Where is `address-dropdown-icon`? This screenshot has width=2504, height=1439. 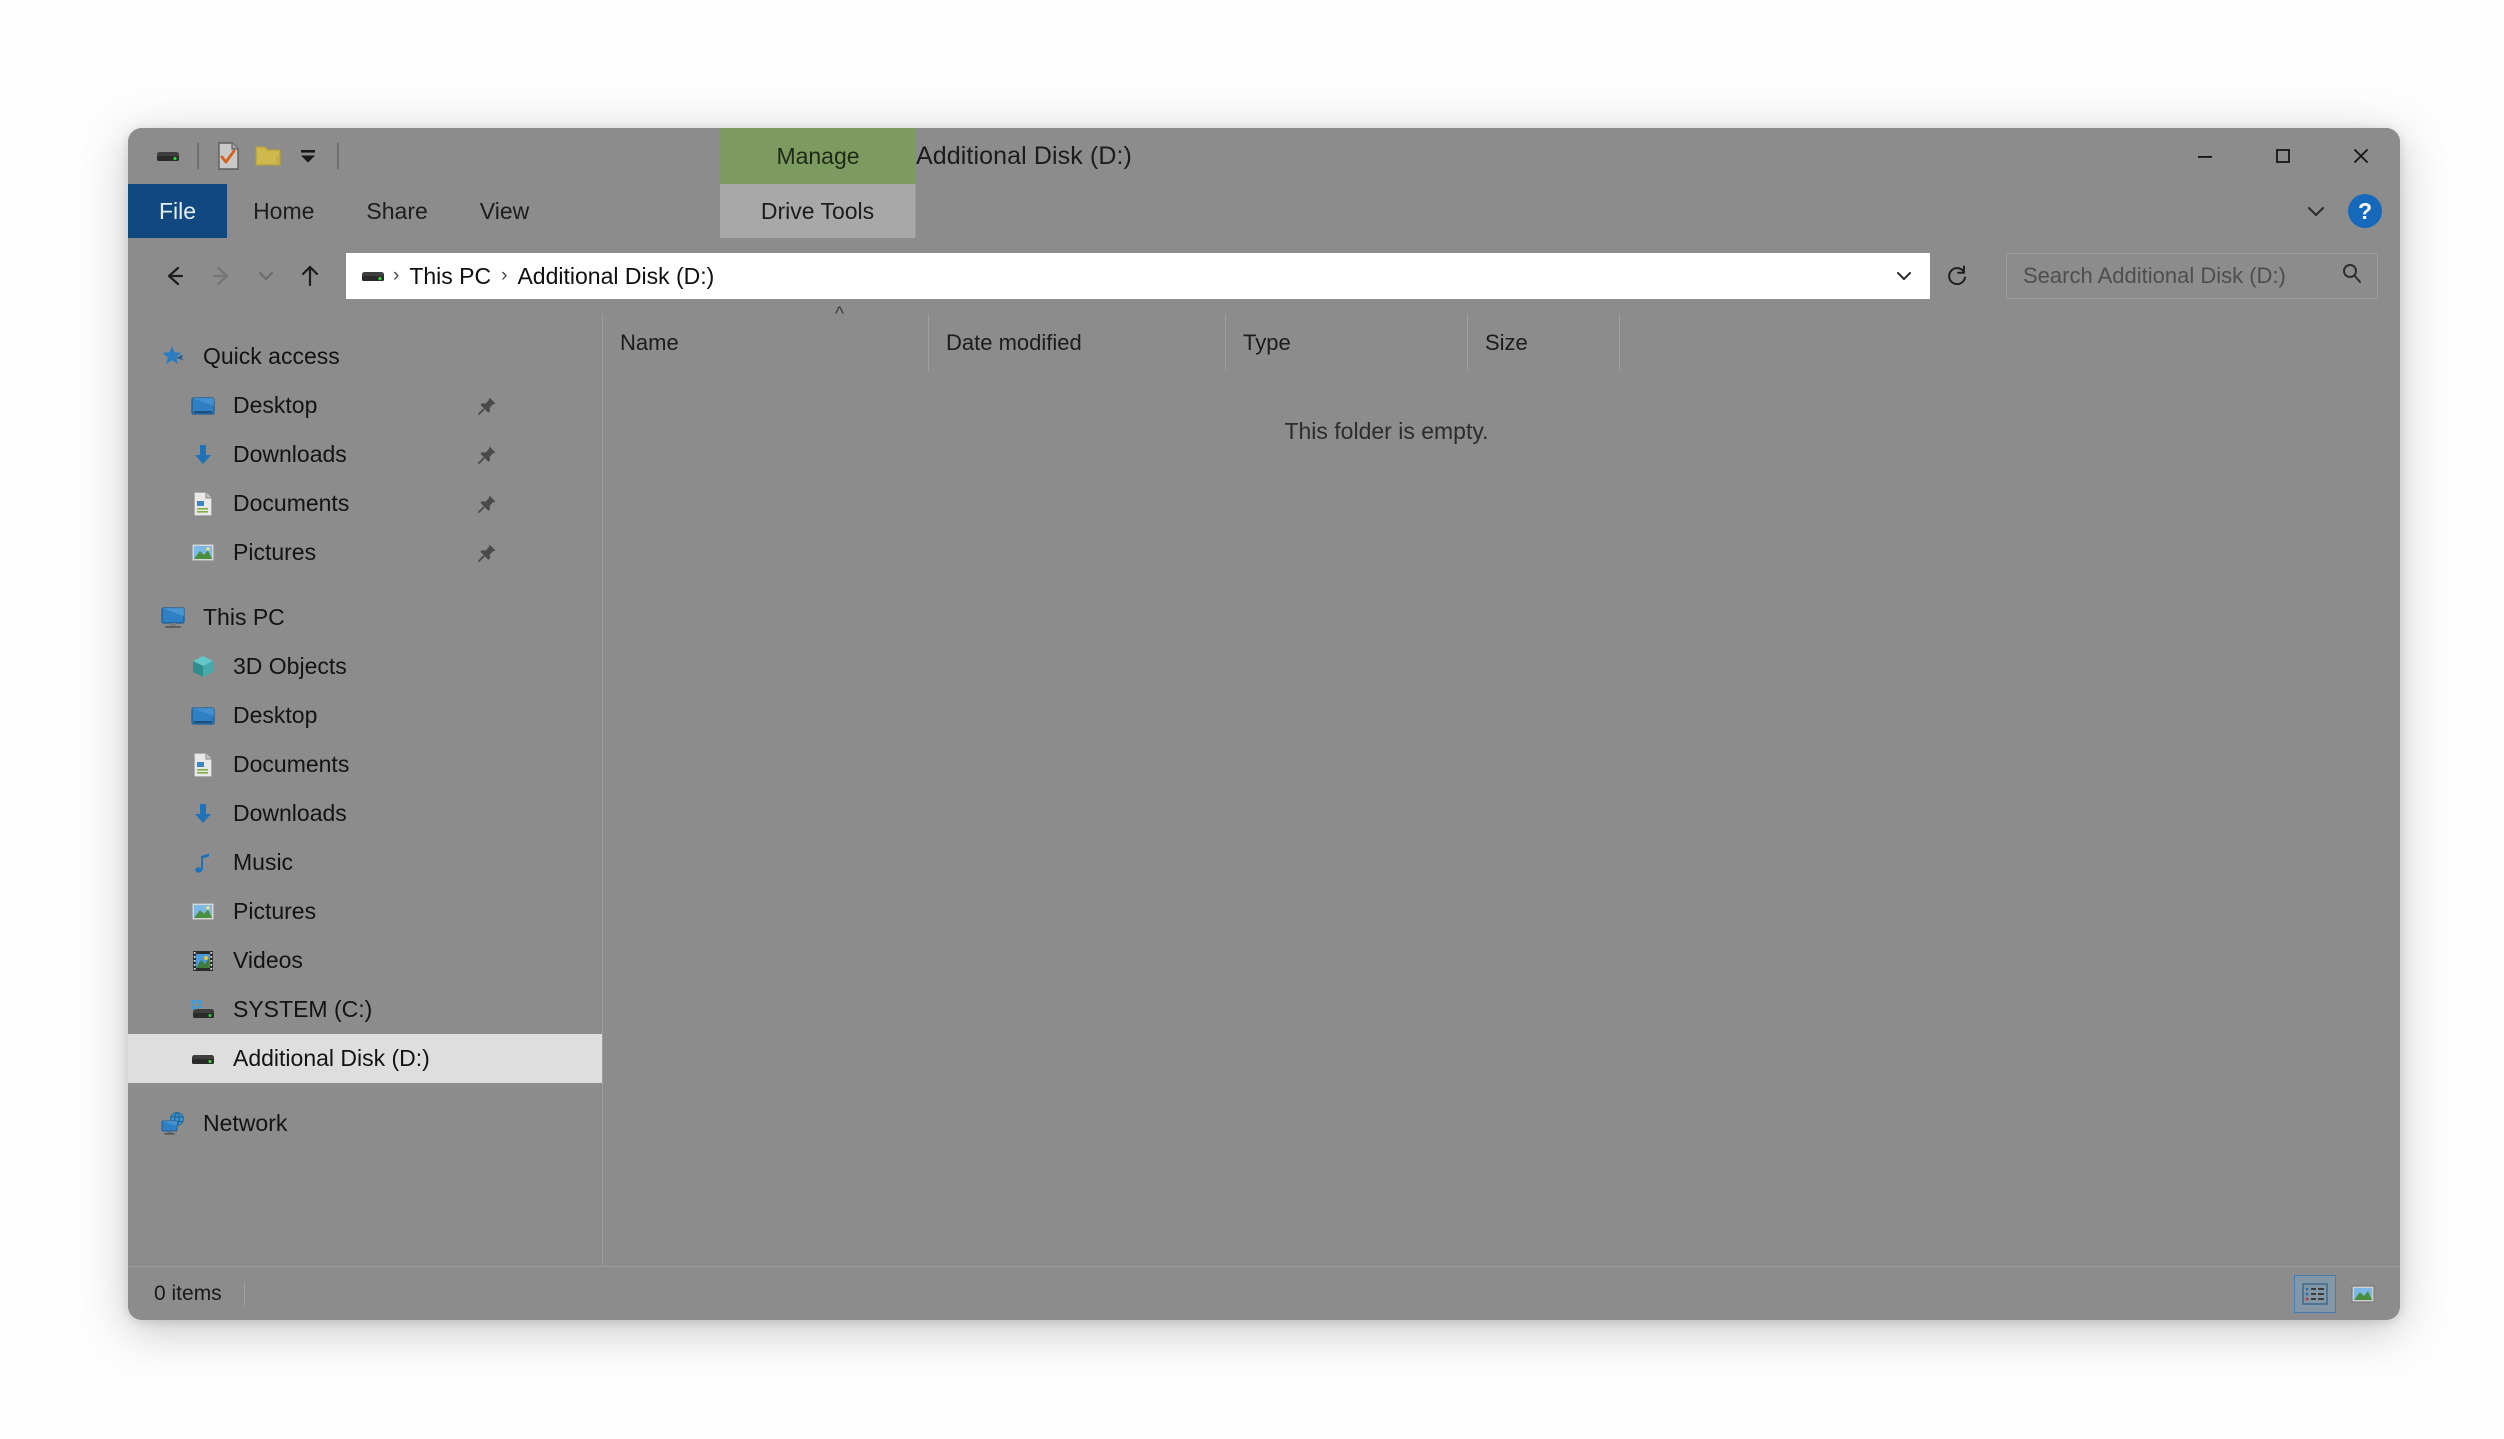 address-dropdown-icon is located at coordinates (1904, 276).